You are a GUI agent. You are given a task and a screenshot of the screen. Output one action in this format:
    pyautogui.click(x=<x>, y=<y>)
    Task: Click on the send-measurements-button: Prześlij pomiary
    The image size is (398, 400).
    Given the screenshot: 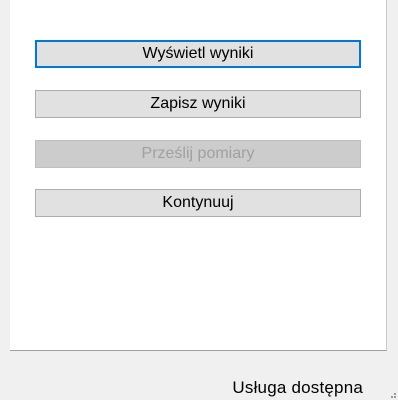 What is the action you would take?
    pyautogui.click(x=198, y=154)
    